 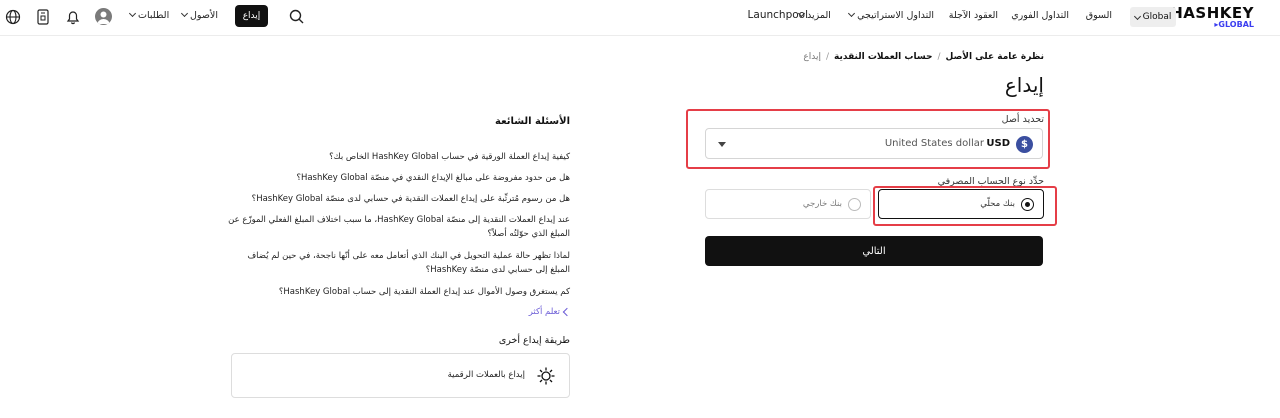 What do you see at coordinates (973, 15) in the screenshot?
I see `nav-futures: العقود الآجلة` at bounding box center [973, 15].